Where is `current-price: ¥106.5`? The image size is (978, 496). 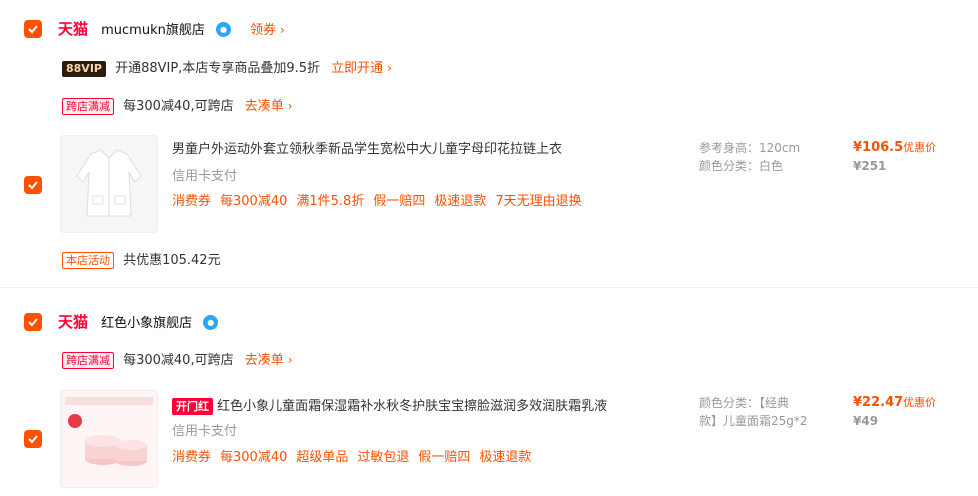 current-price: ¥106.5 is located at coordinates (878, 147).